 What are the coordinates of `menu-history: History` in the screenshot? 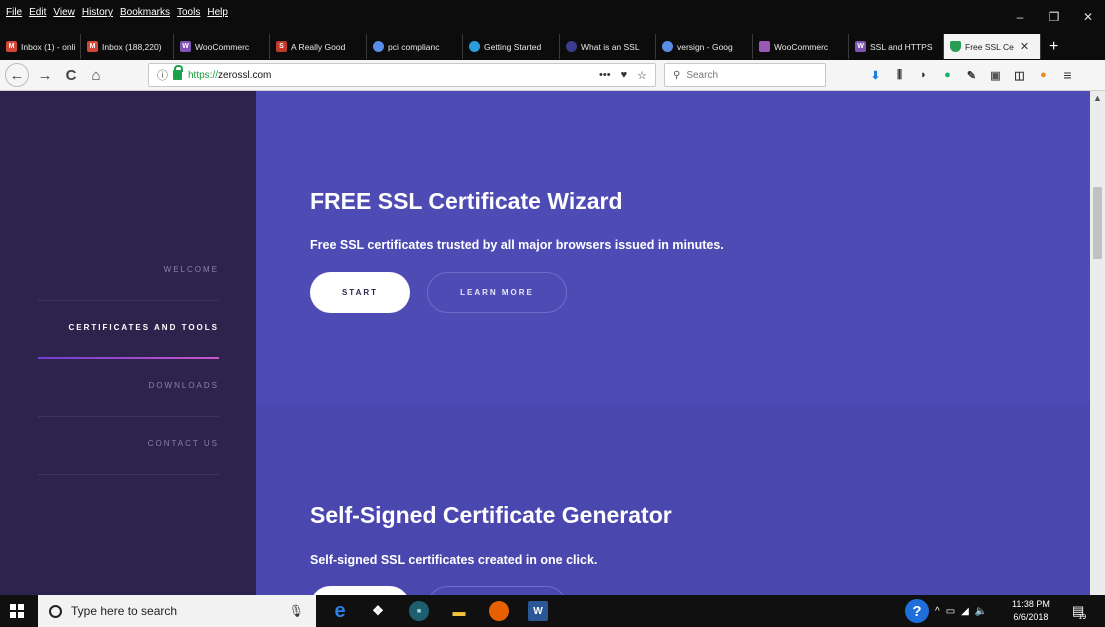 It's located at (97, 12).